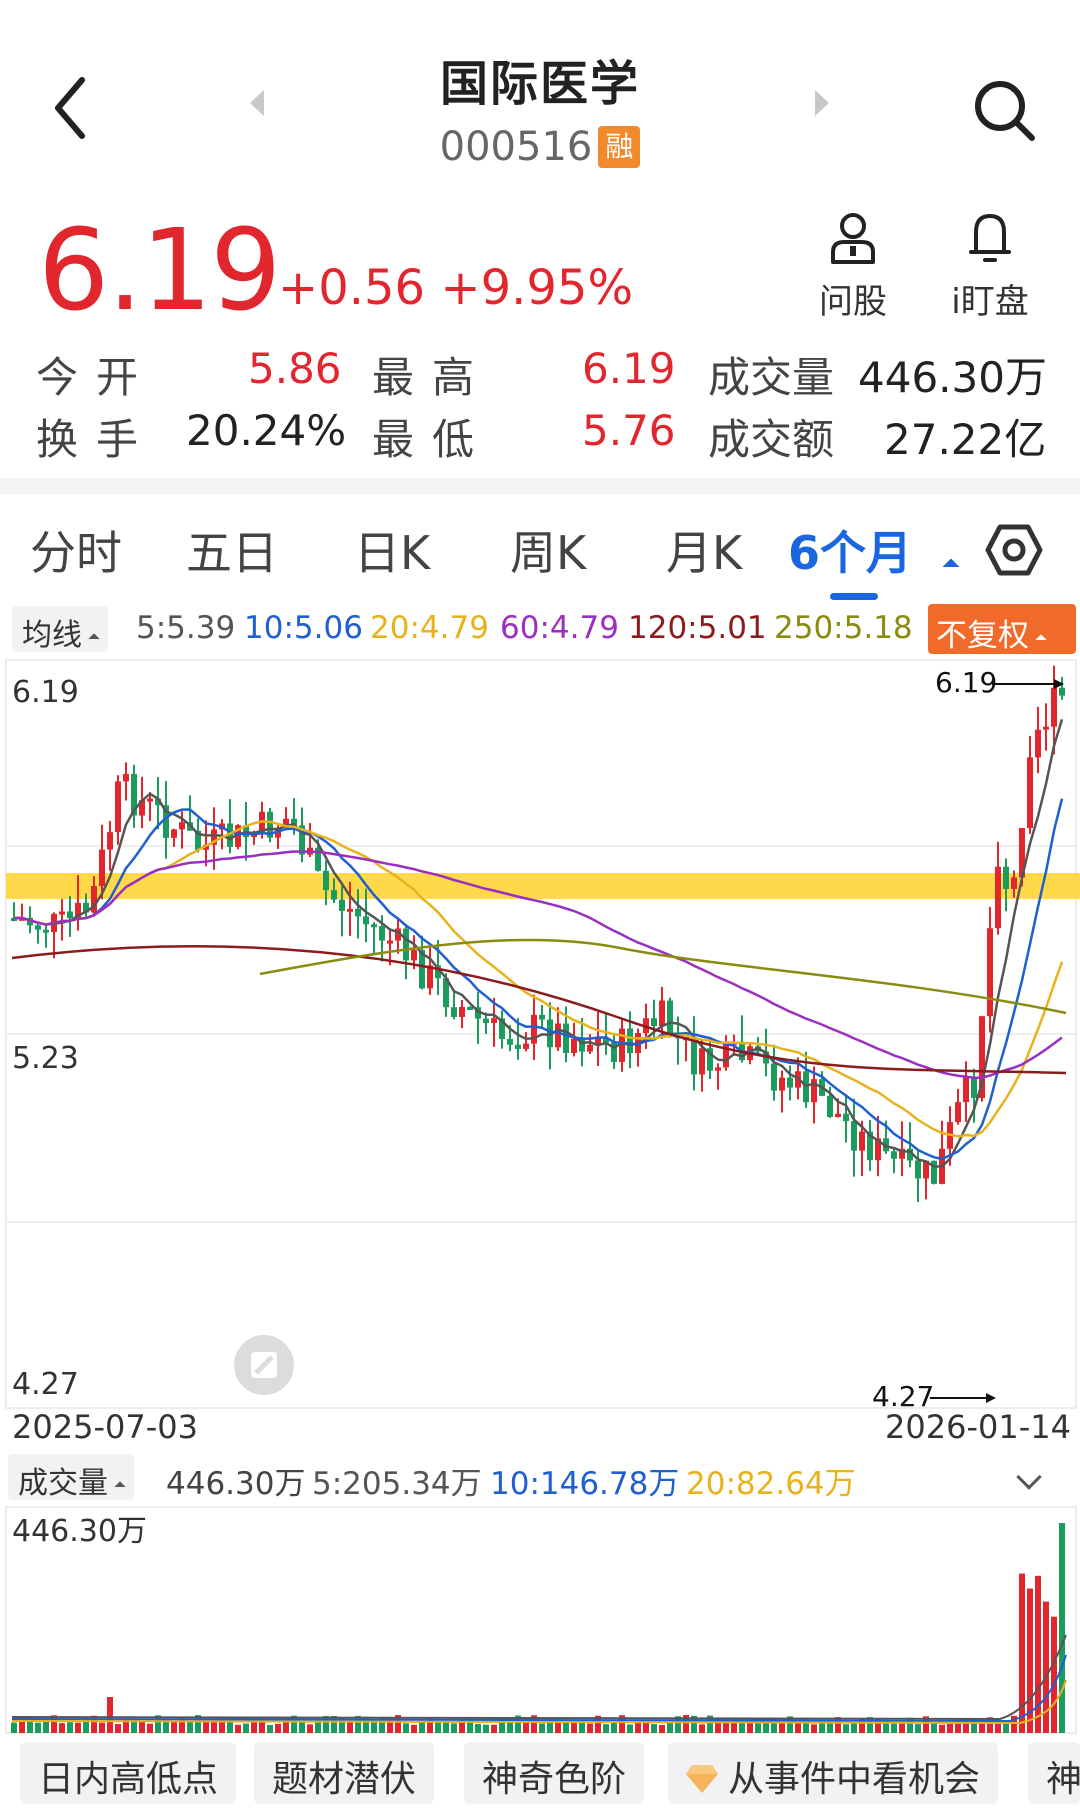  Describe the element at coordinates (990, 266) in the screenshot. I see `watch-button: i盯盘` at that location.